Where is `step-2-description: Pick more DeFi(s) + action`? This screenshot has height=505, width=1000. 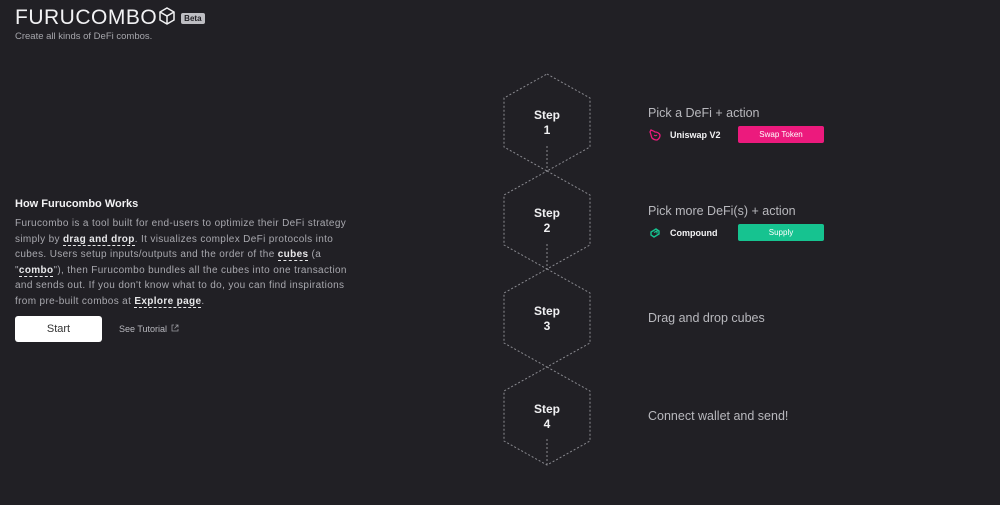
step-2-description: Pick more DeFi(s) + action is located at coordinates (722, 211).